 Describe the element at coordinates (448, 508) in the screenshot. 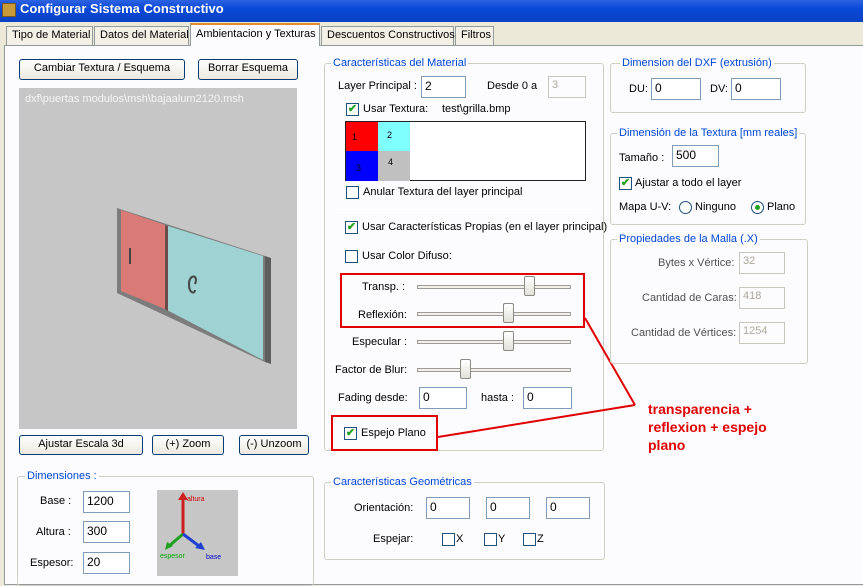

I see `orientacion-x-input: 0` at that location.